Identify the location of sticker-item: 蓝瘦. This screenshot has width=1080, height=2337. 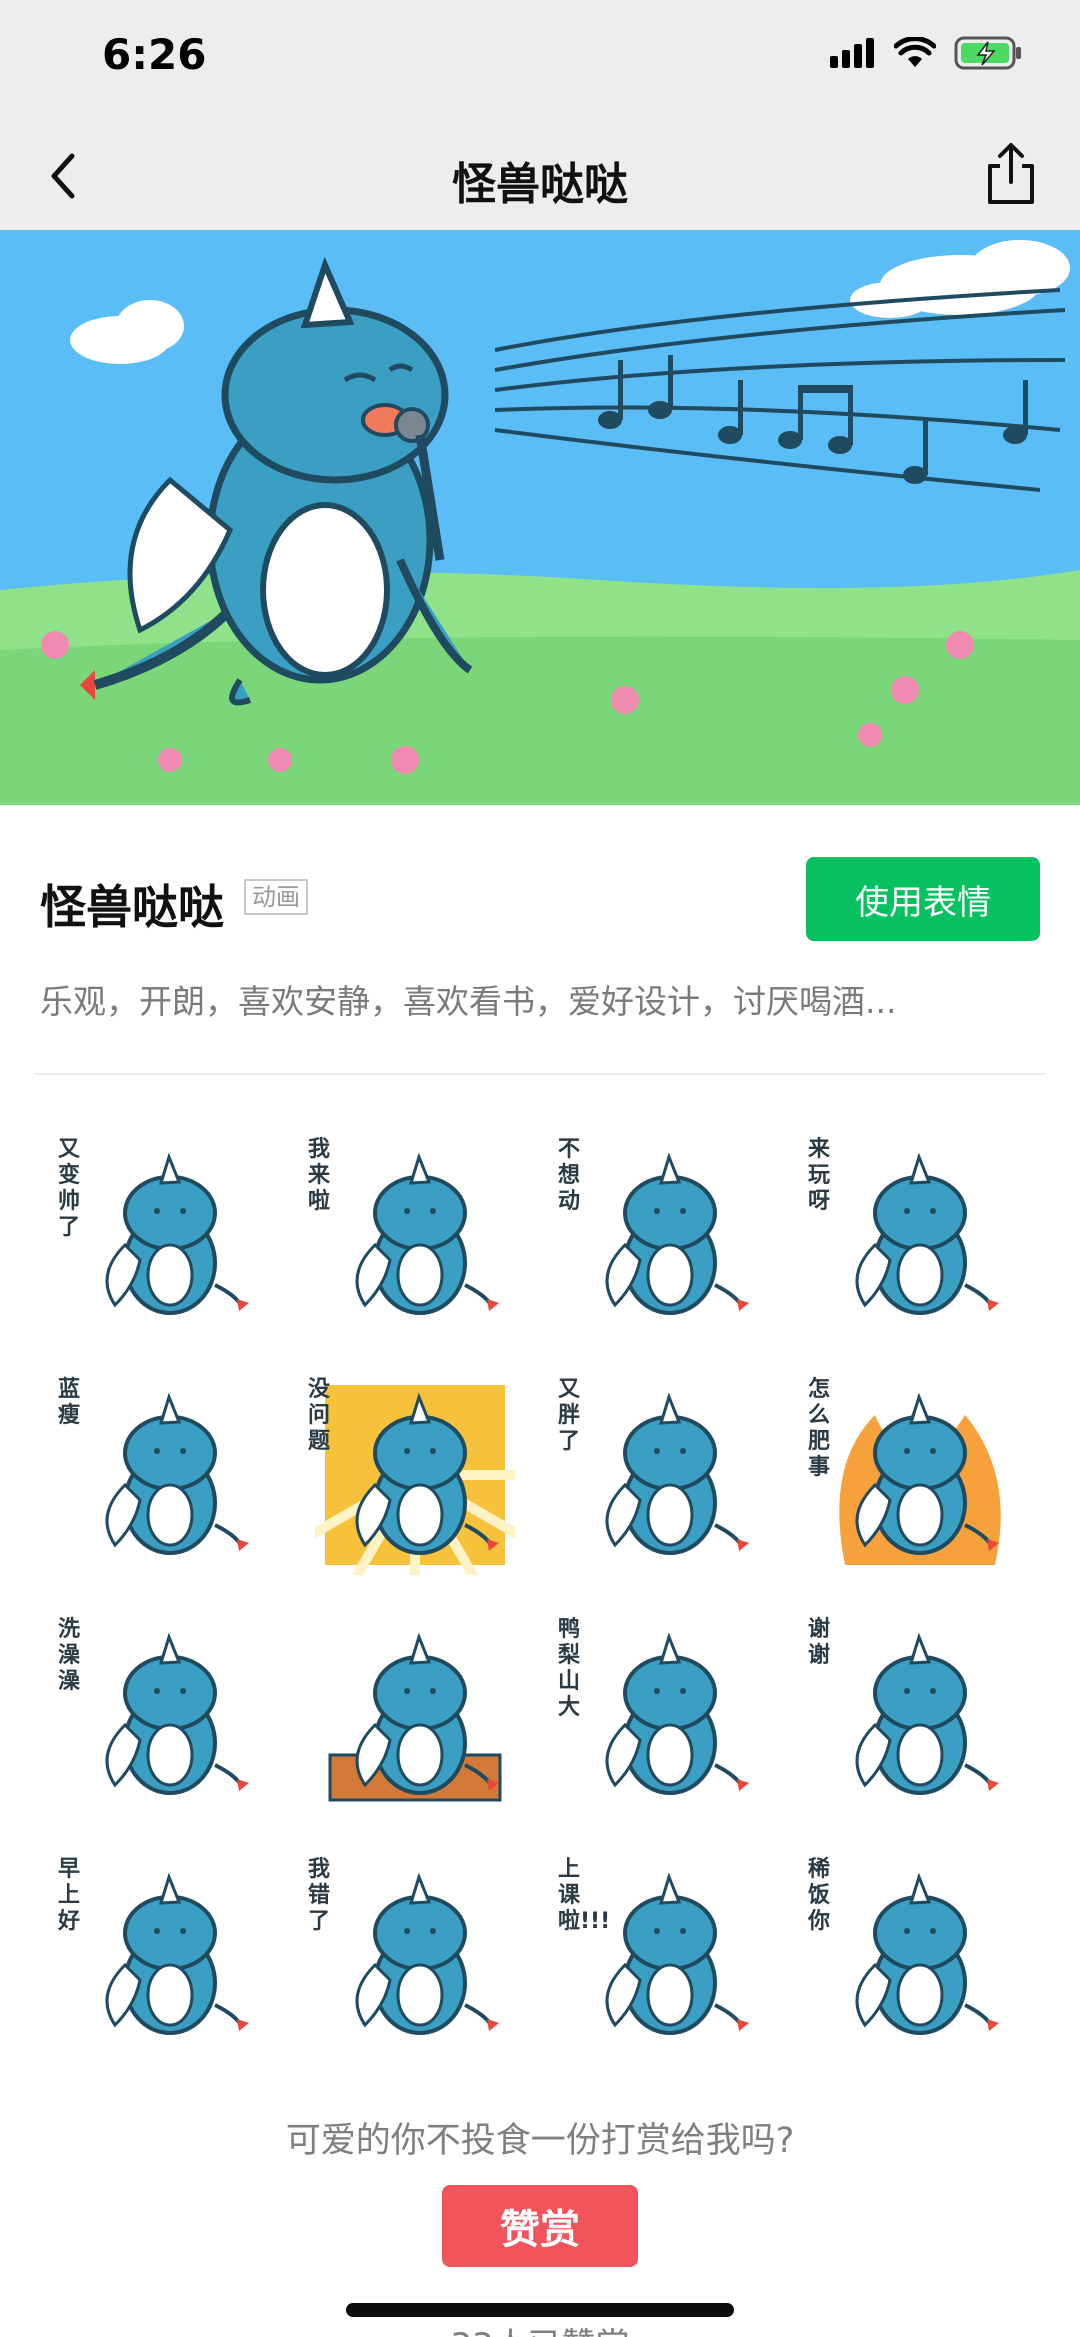
(165, 1475).